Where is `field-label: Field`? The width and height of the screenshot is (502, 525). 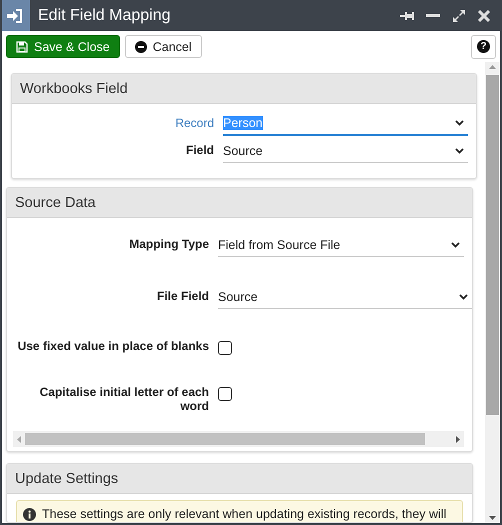
field-label: Field is located at coordinates (199, 149).